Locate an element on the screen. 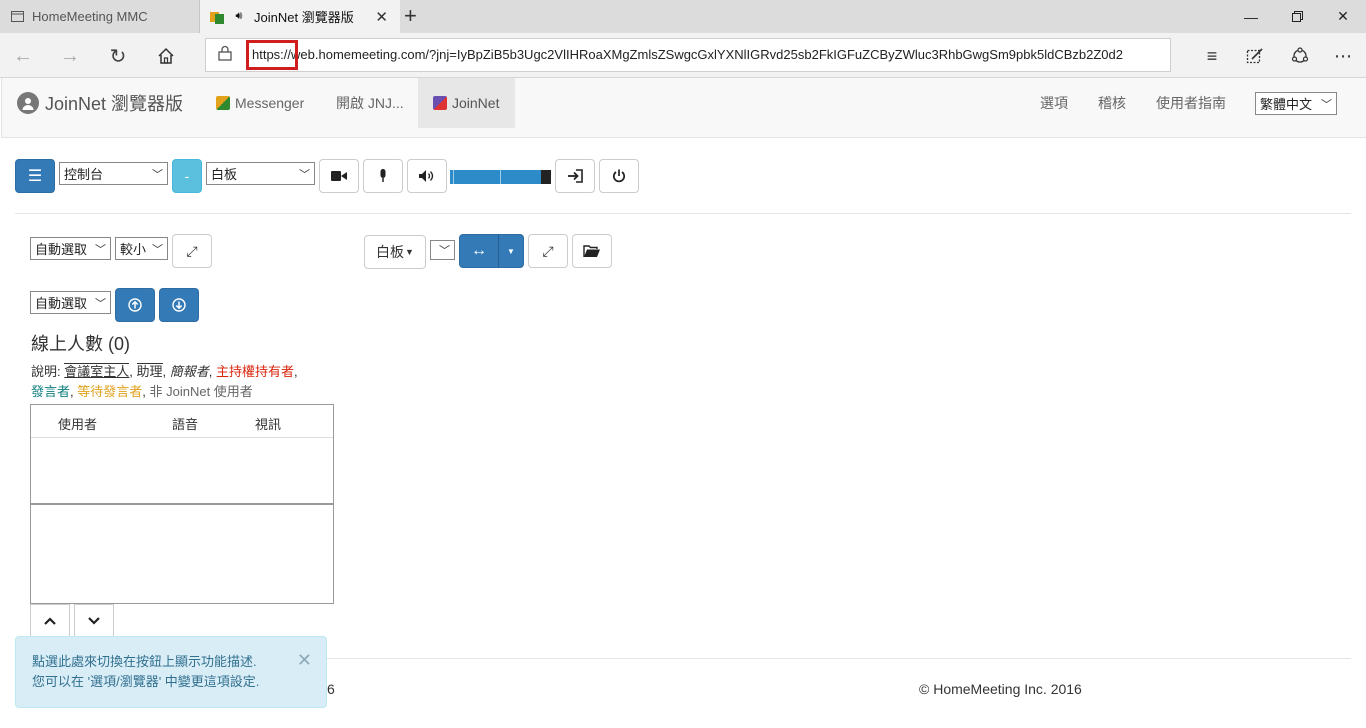  browser-tab-label: JoinNet 瀏覽器版 is located at coordinates (304, 17).